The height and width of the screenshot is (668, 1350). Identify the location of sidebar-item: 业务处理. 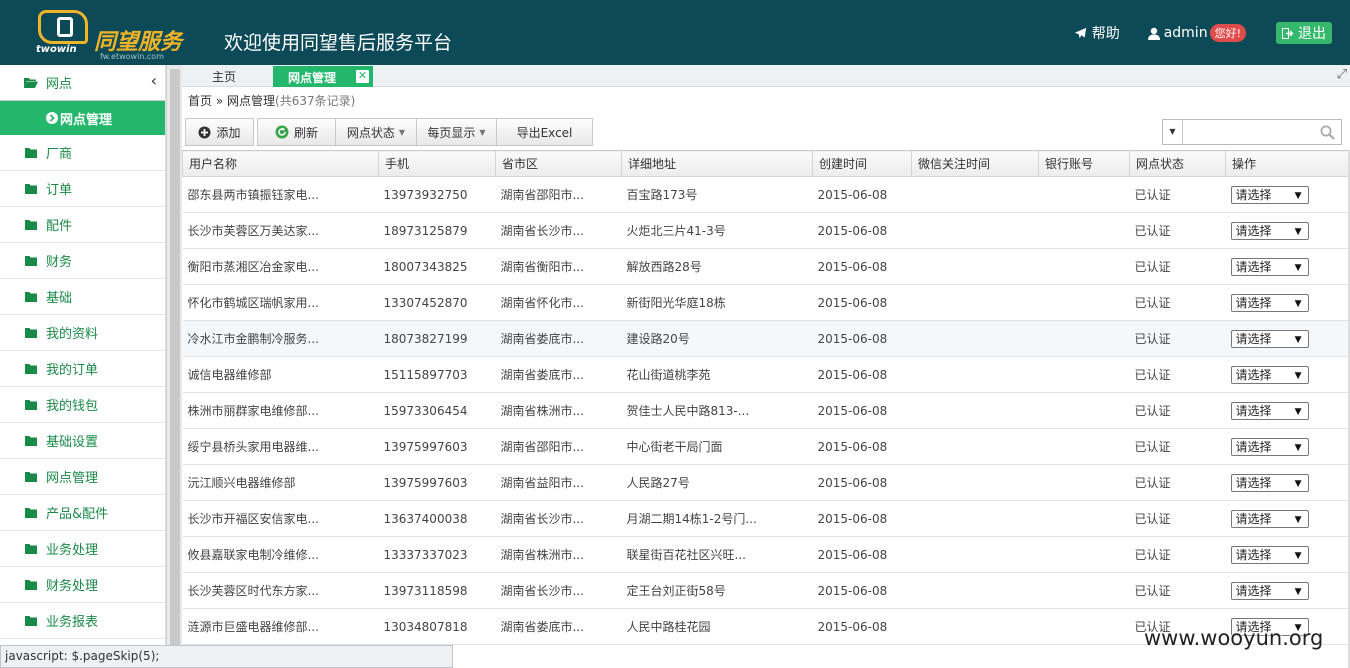
(82, 549).